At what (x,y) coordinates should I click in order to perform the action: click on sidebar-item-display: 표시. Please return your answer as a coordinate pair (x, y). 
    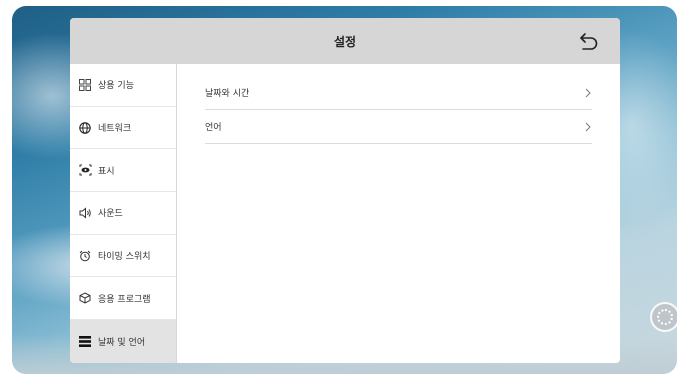
    Looking at the image, I should click on (123, 171).